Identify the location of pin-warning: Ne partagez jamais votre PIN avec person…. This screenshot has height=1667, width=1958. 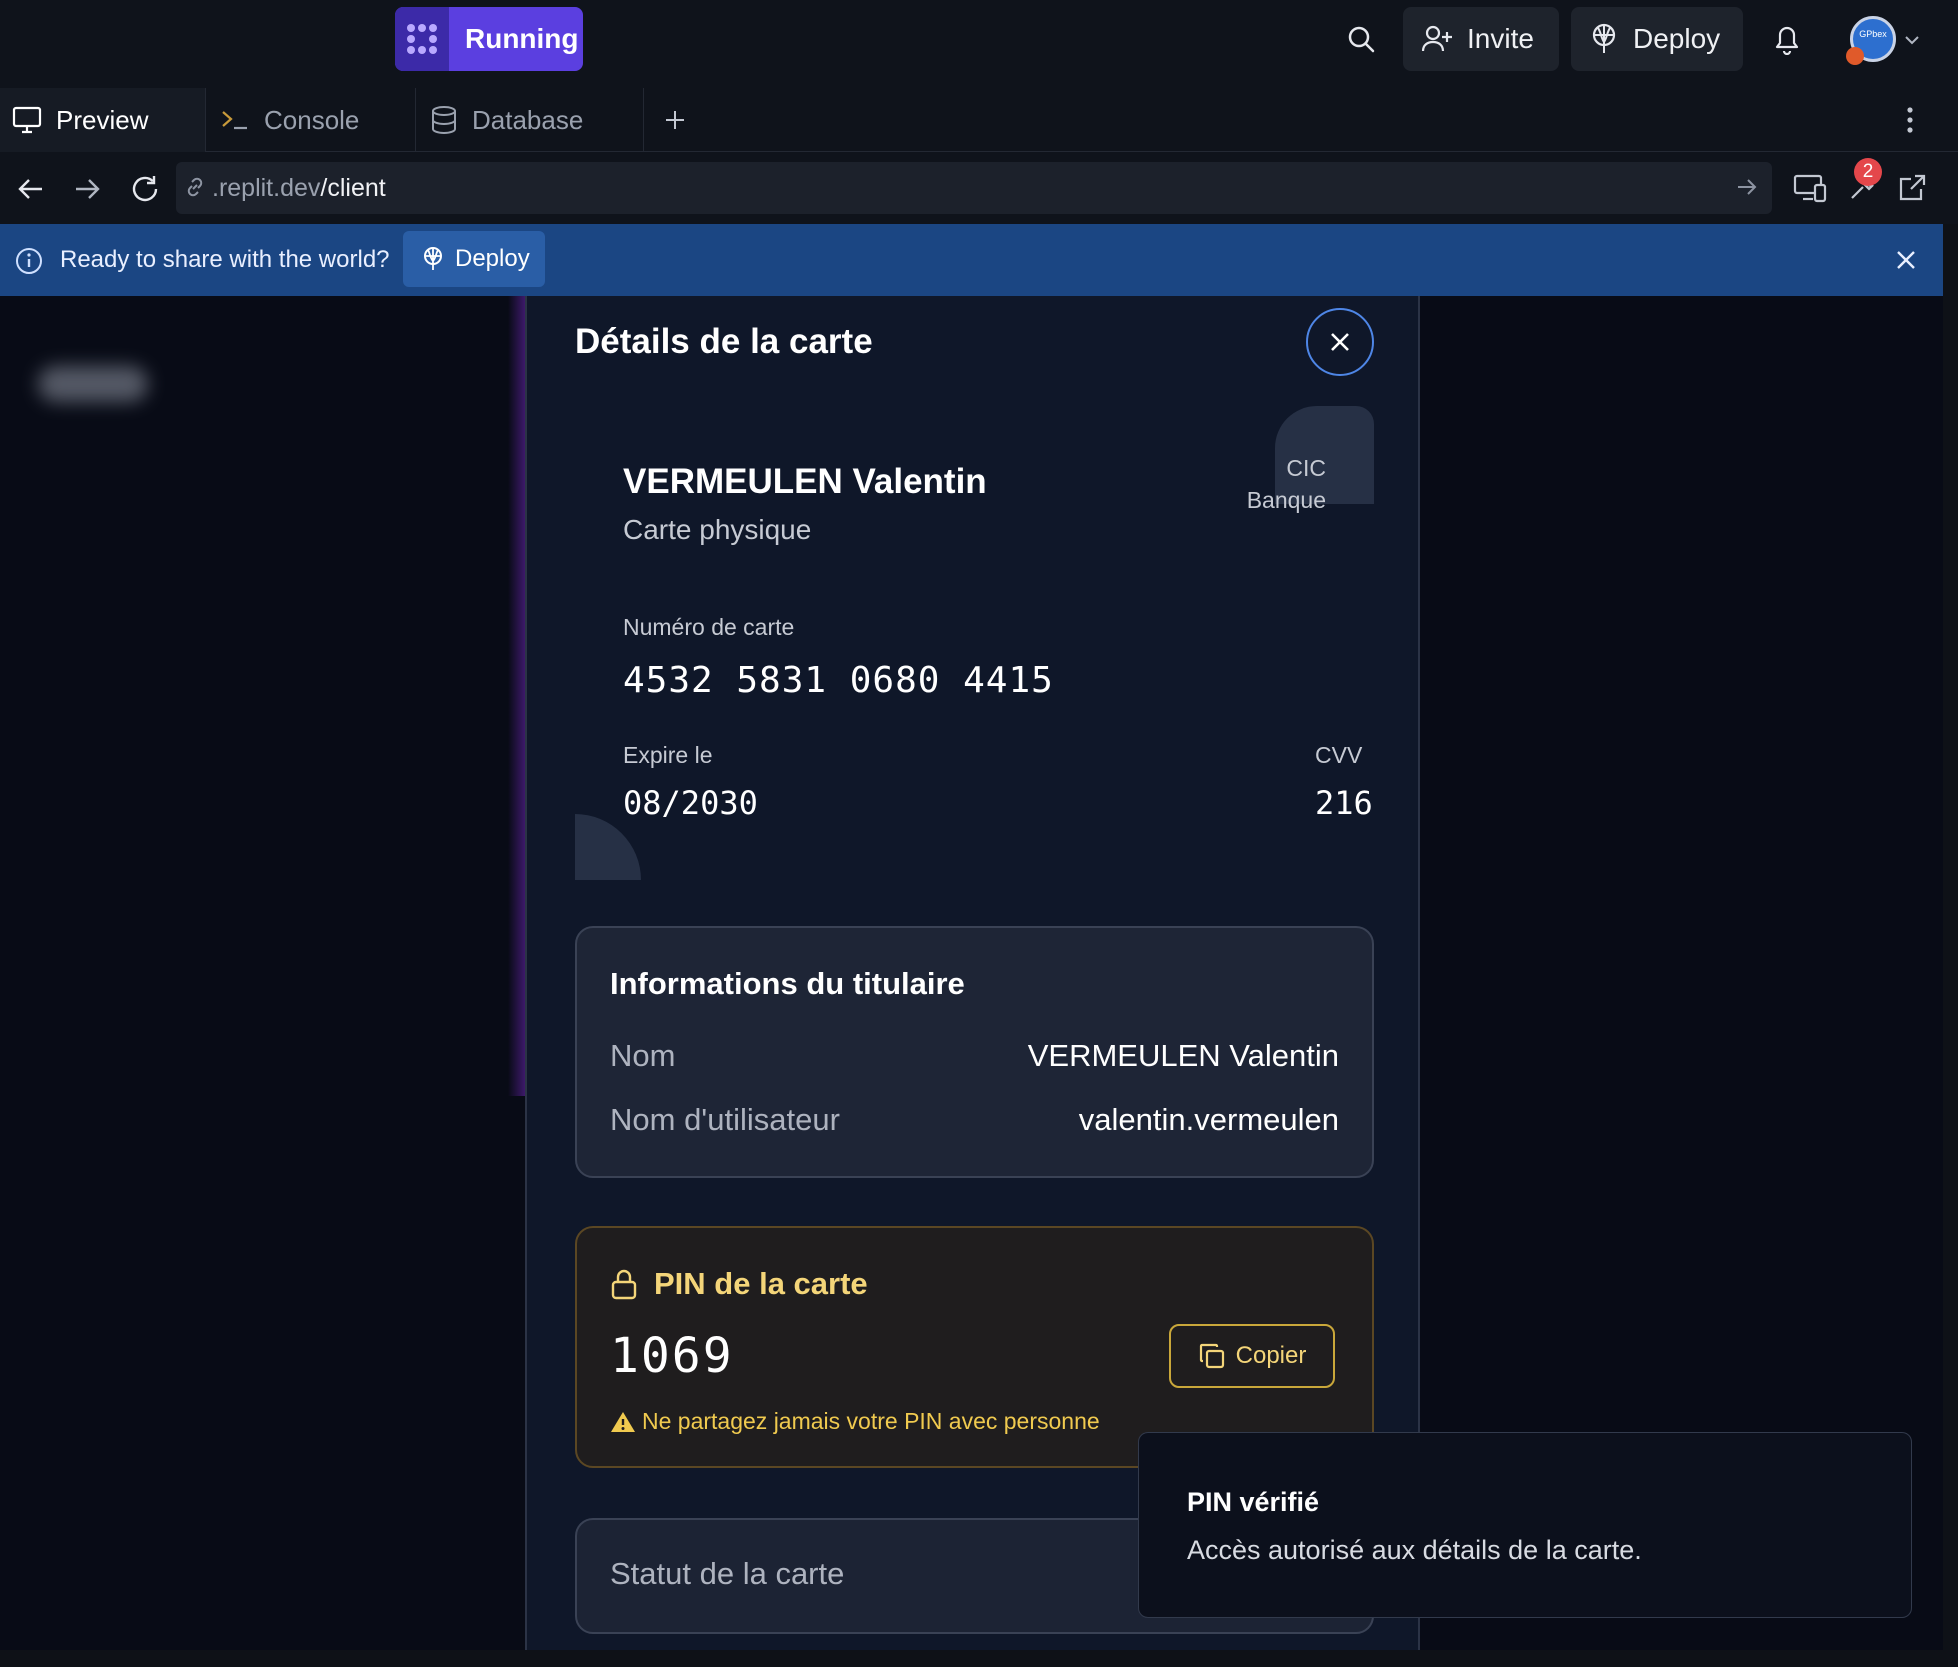
(855, 1421).